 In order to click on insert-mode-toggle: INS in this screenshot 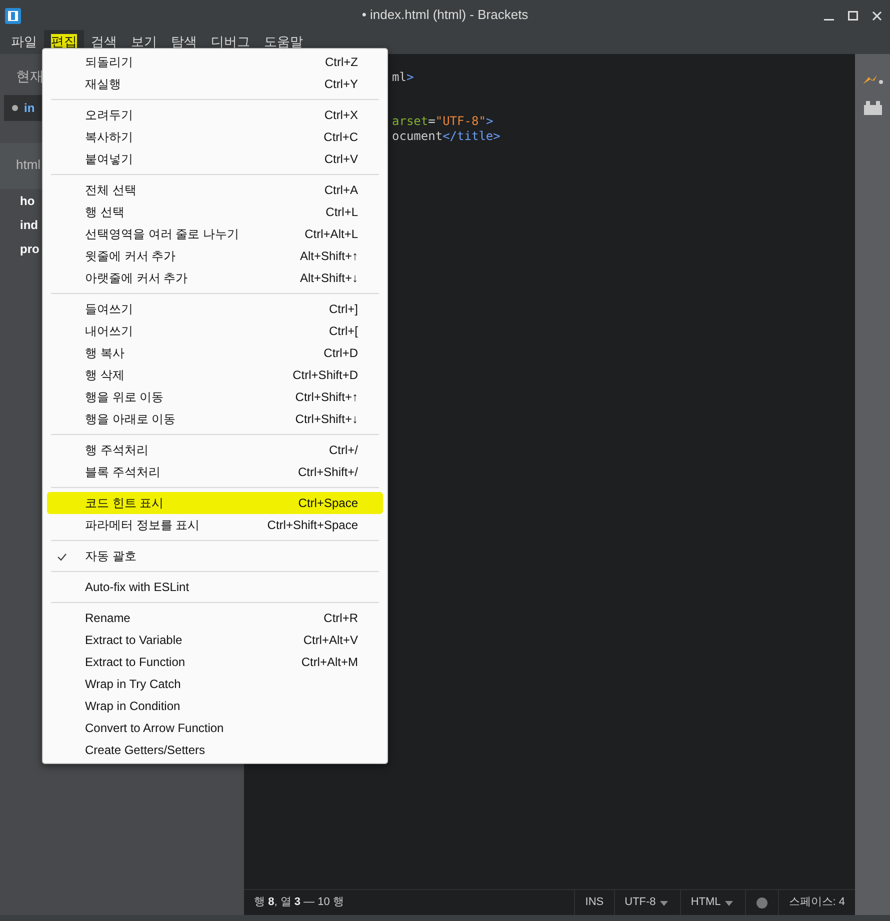, I will do `click(594, 902)`.